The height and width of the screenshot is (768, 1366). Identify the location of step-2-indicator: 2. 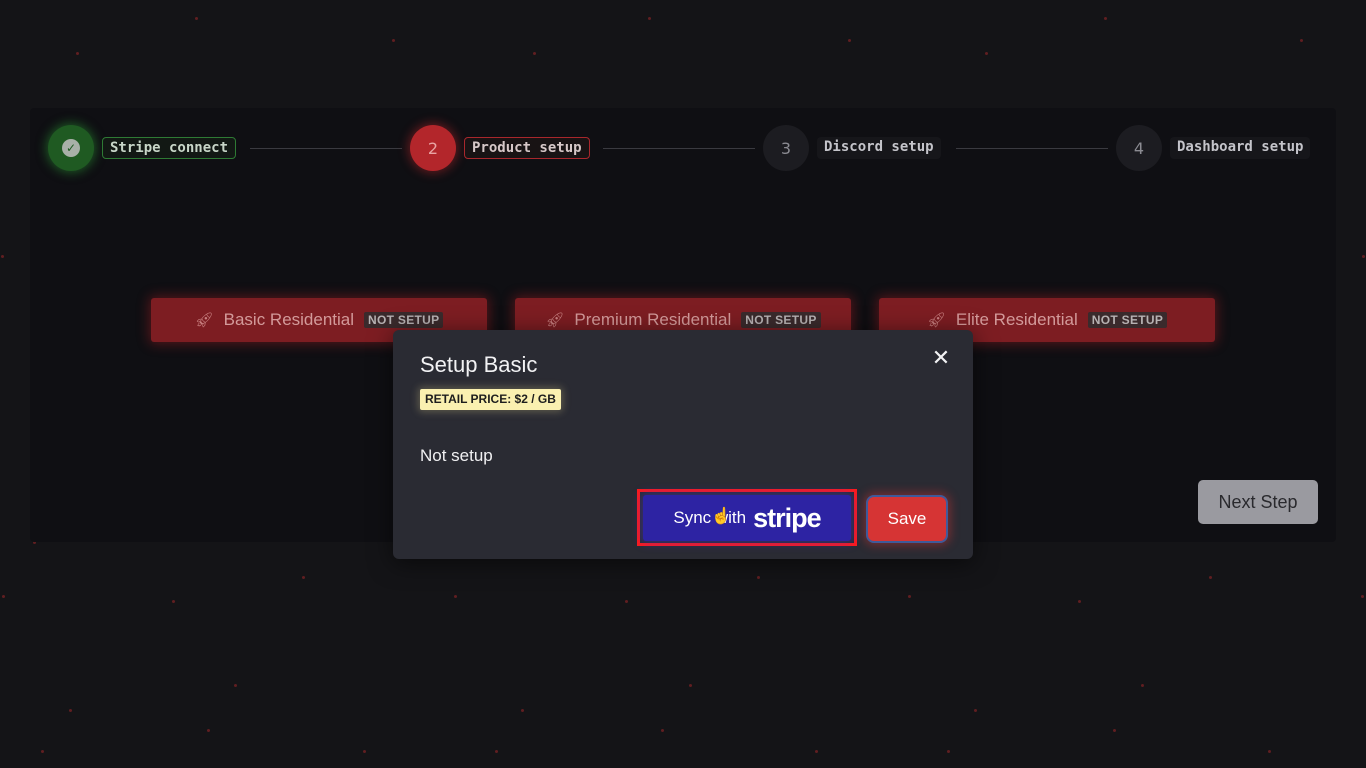
(433, 148).